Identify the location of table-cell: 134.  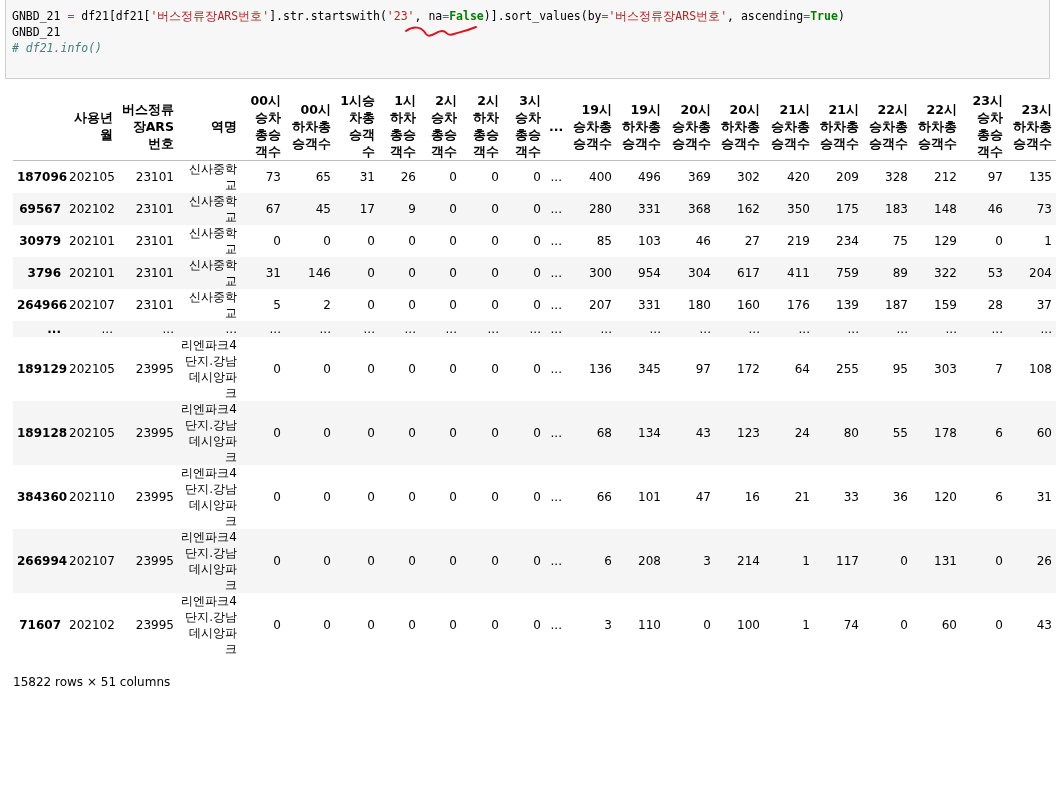
(640, 433).